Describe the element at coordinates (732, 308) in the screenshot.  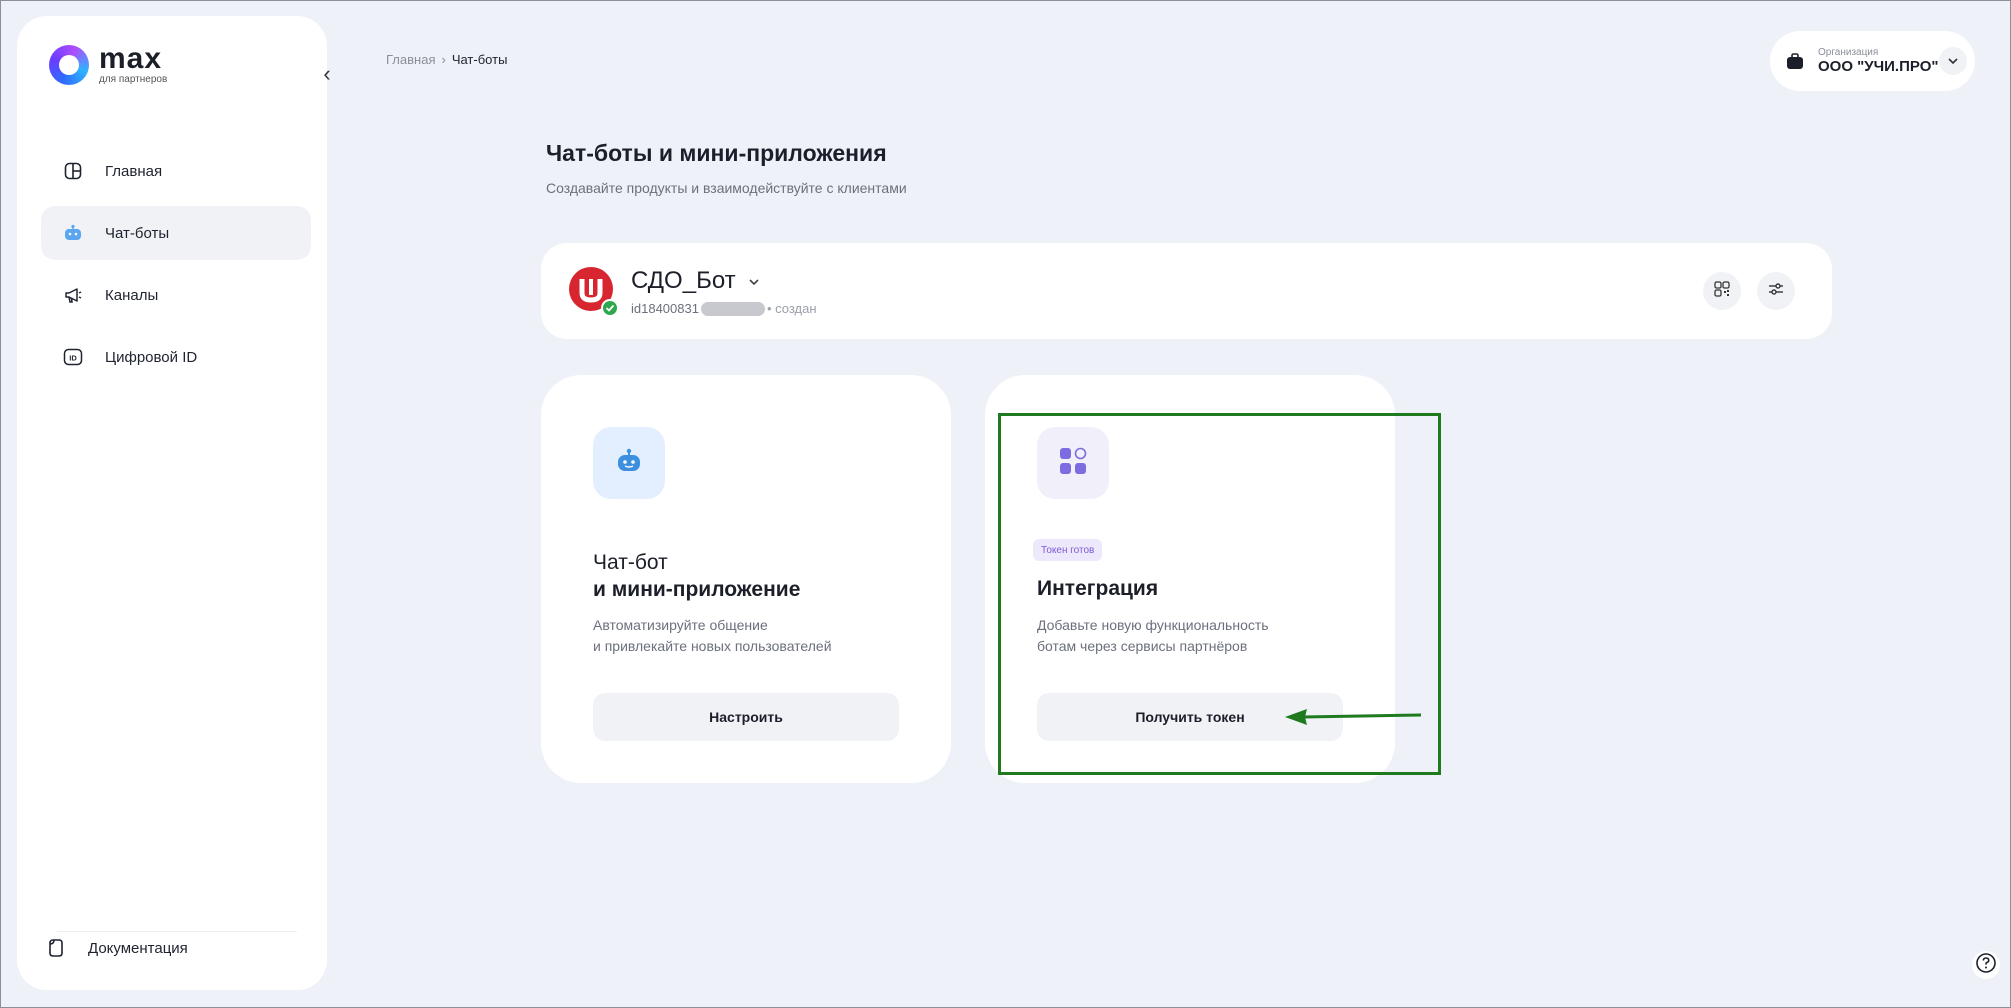
I see `redacted-id` at that location.